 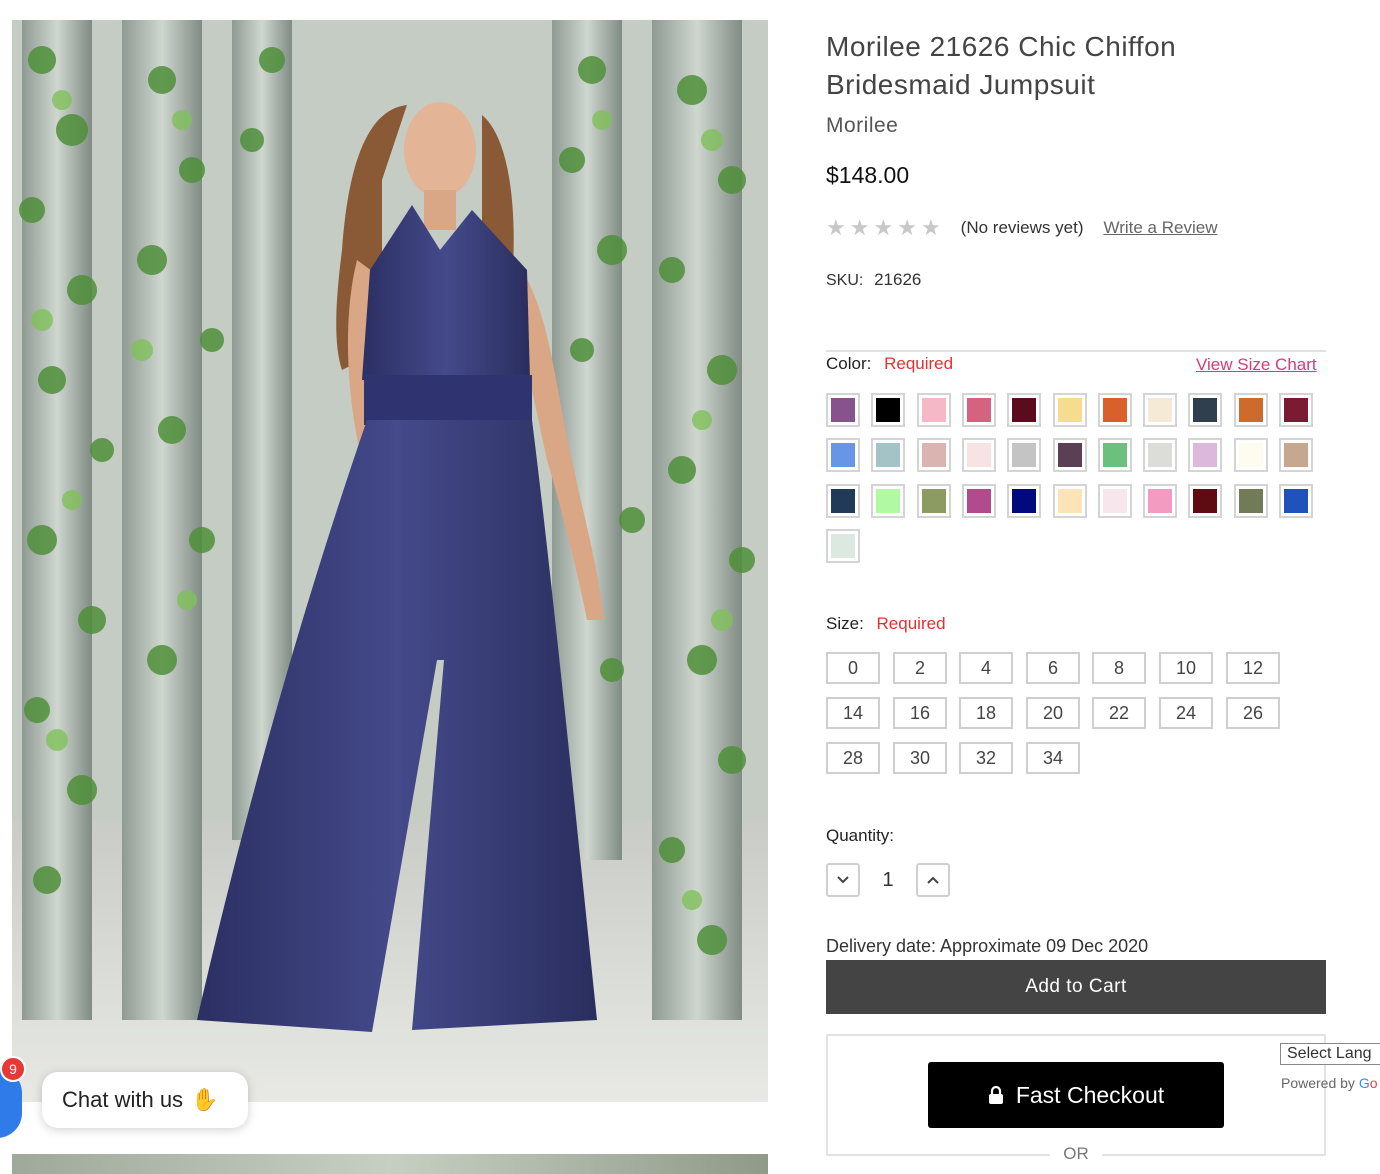 What do you see at coordinates (911, 623) in the screenshot?
I see `size-required: Required` at bounding box center [911, 623].